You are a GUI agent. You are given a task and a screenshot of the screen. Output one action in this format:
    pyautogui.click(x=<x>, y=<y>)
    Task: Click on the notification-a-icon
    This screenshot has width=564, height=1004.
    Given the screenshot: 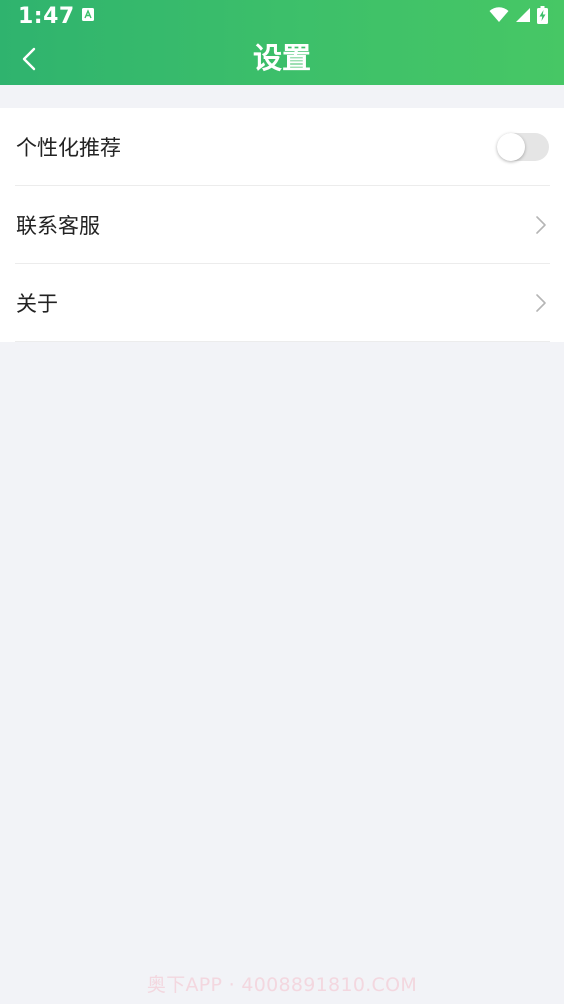 What is the action you would take?
    pyautogui.click(x=88, y=14)
    